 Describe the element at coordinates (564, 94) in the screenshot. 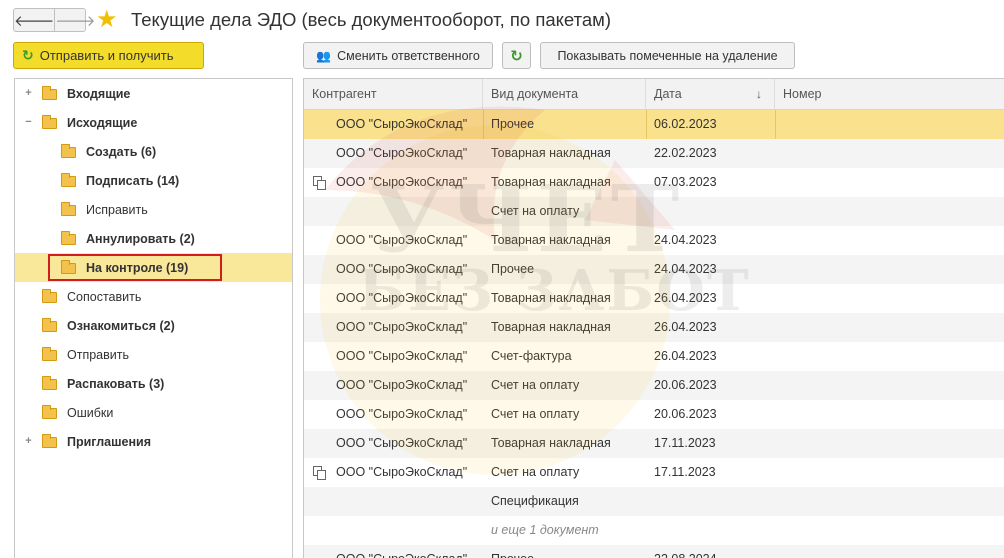

I see `column-header-doc-type: Вид документа` at that location.